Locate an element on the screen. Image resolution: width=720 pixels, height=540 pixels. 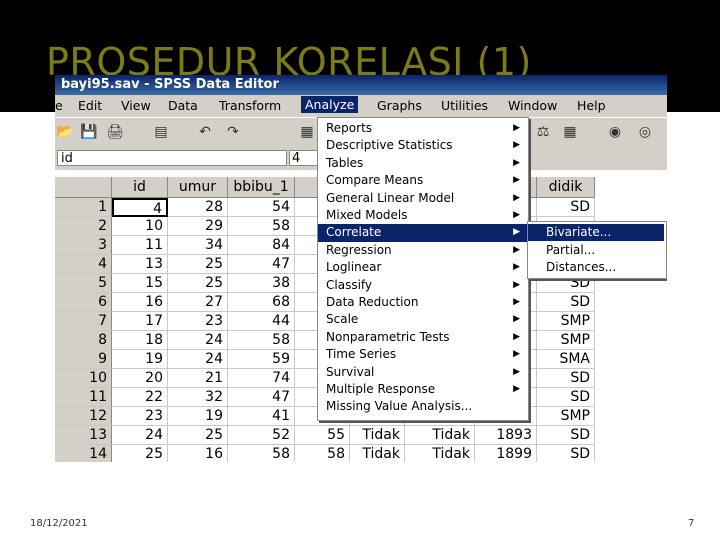
grid-cell: 27 is located at coordinates (198, 302).